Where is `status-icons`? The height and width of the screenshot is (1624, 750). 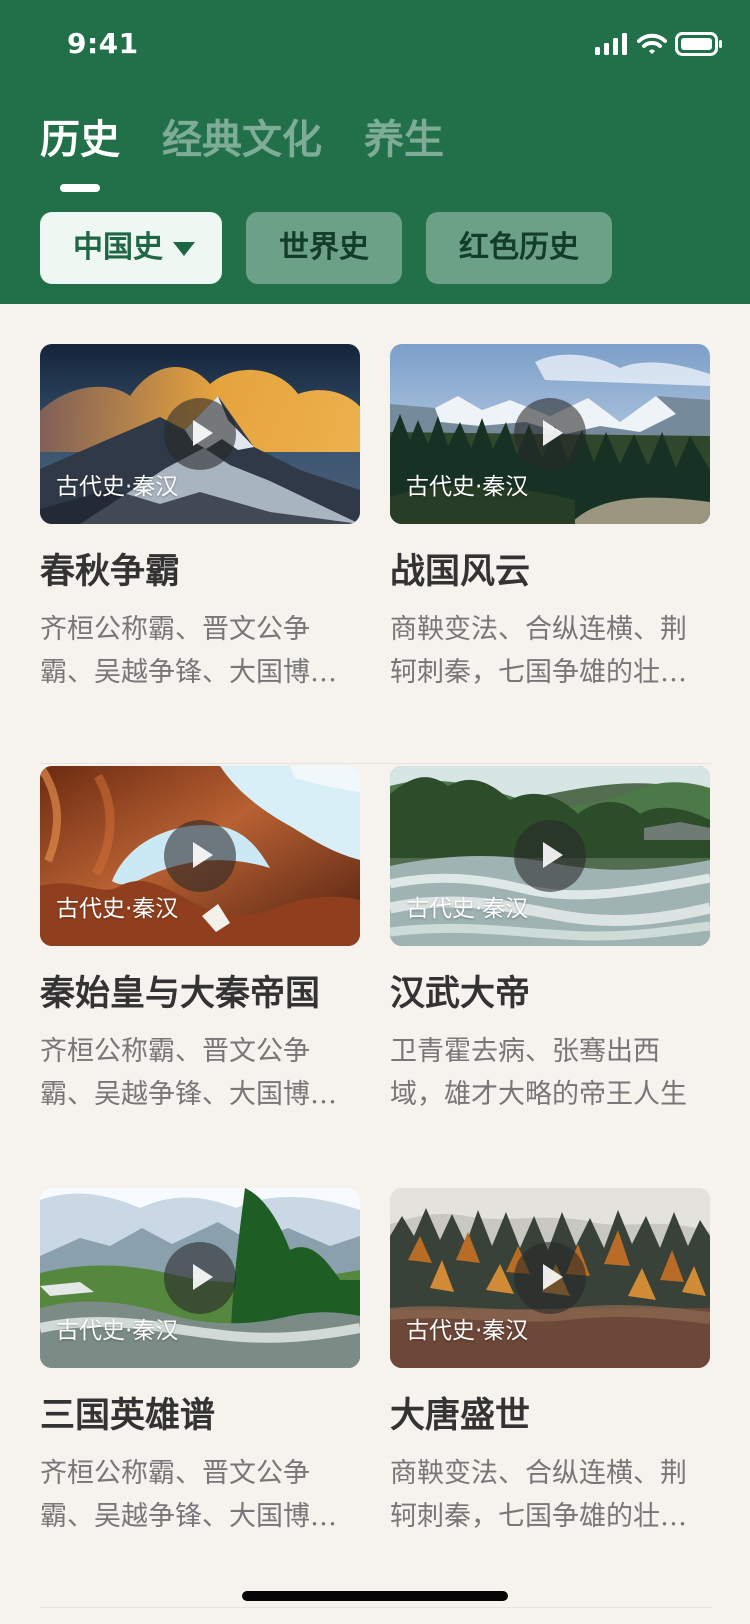 status-icons is located at coordinates (659, 44).